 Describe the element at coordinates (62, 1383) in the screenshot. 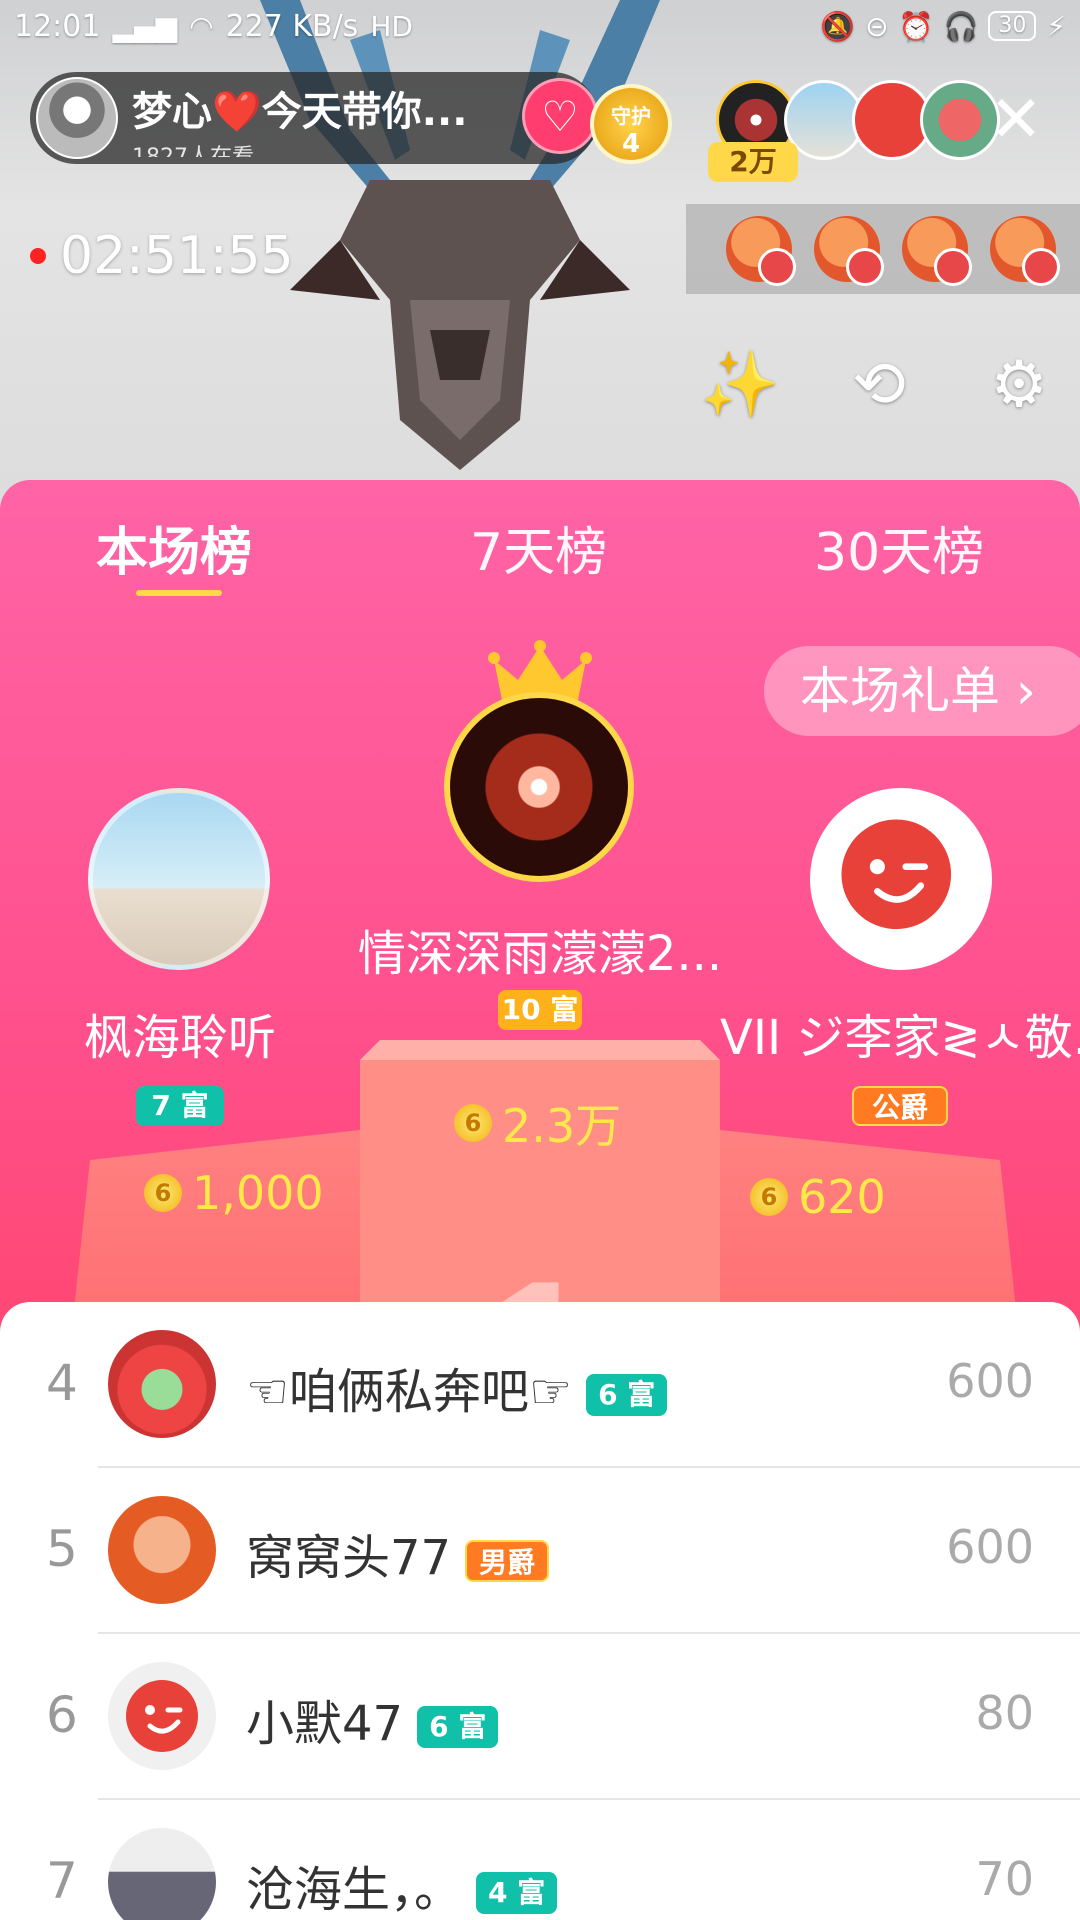

I see `rank-number: 4` at that location.